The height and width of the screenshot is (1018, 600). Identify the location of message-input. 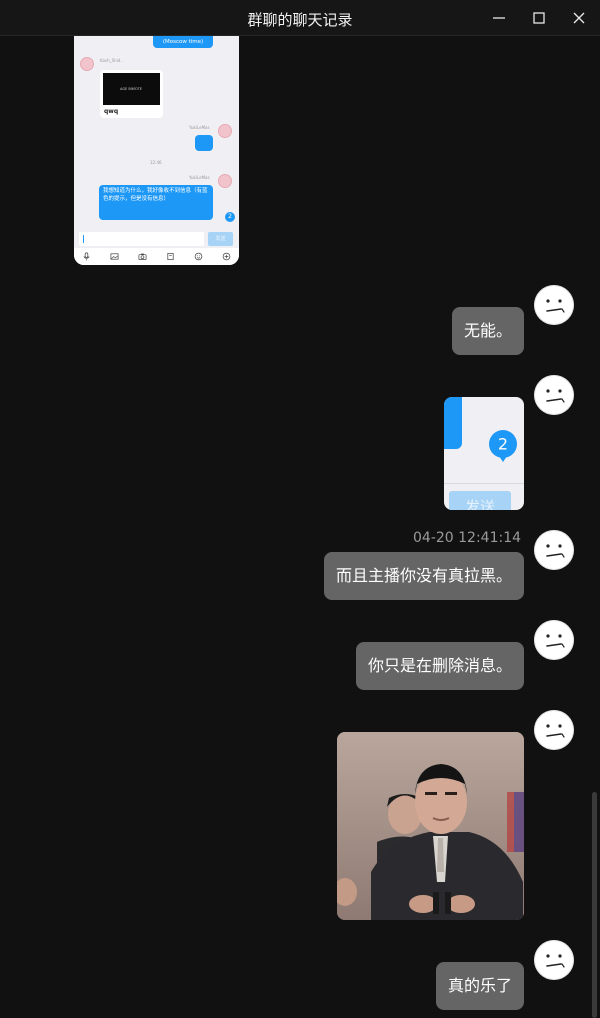
(141, 239).